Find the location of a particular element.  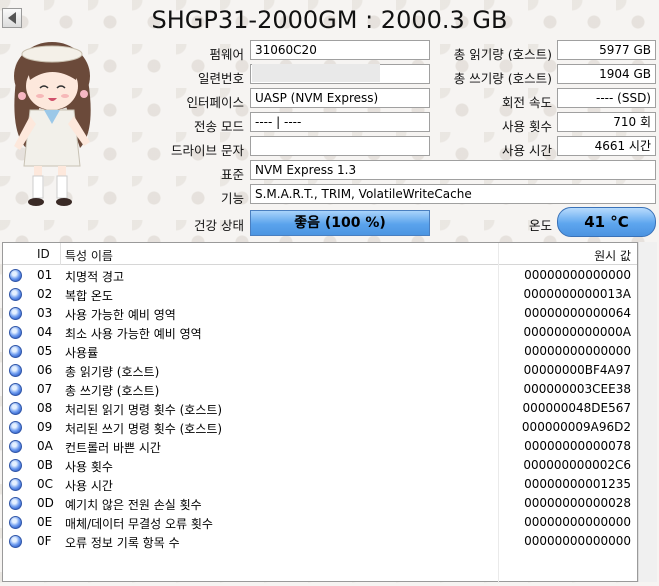

attribute-id: 03 is located at coordinates (45, 313).